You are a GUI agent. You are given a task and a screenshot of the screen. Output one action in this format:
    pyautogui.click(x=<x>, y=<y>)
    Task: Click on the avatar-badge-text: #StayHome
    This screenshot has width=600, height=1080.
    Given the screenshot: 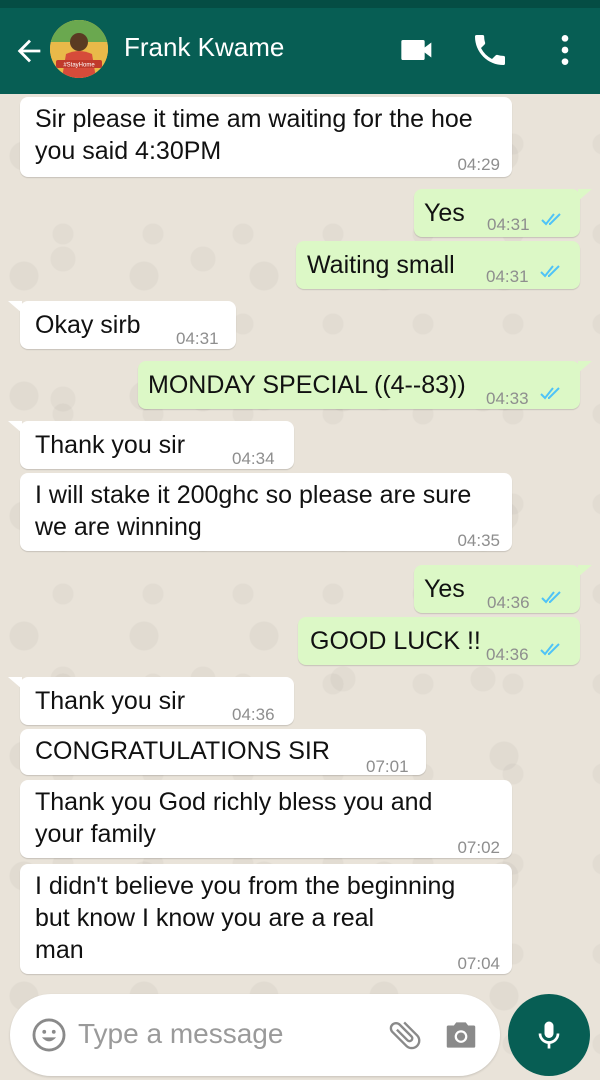 What is the action you would take?
    pyautogui.click(x=79, y=66)
    